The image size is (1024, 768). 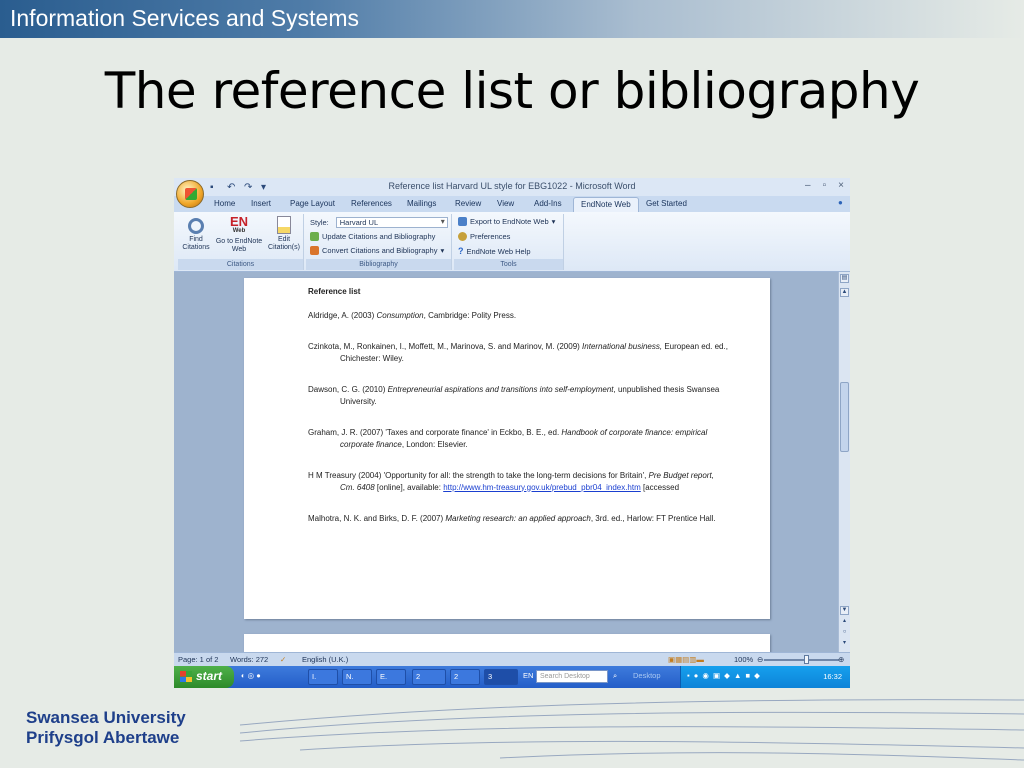 I want to click on endnote-logo-icon: EN Web, so click(x=239, y=225).